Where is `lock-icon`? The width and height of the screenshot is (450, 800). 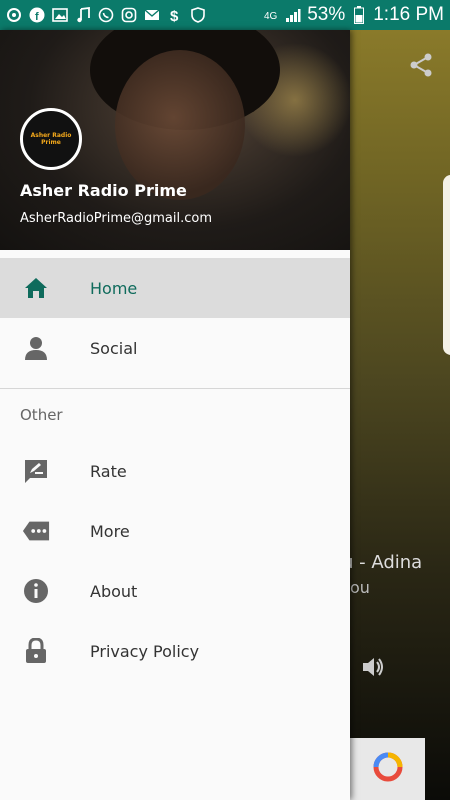 lock-icon is located at coordinates (36, 651).